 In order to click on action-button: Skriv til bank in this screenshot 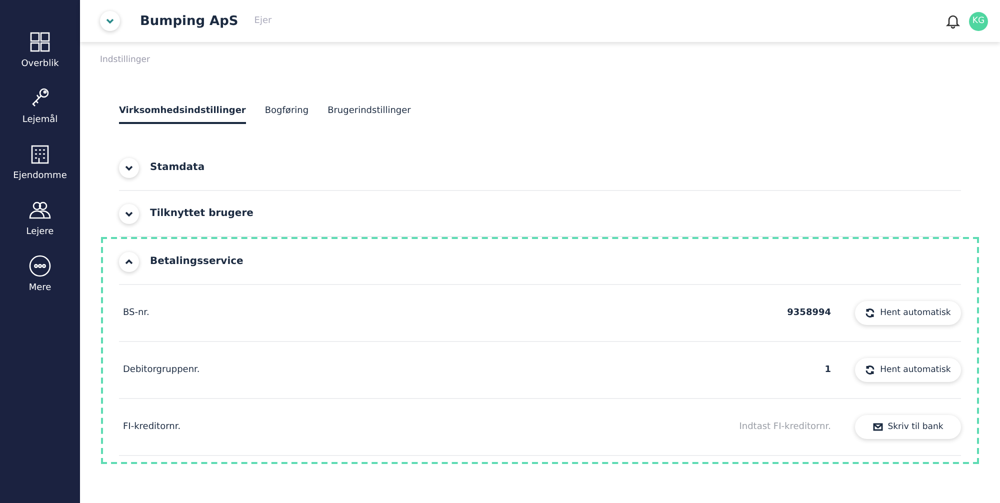, I will do `click(908, 427)`.